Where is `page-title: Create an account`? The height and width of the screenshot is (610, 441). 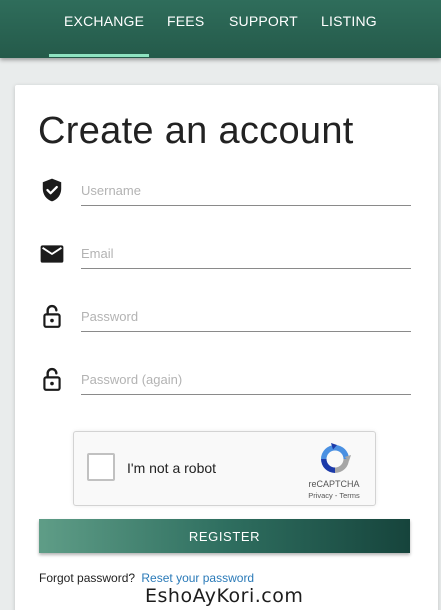
page-title: Create an account is located at coordinates (196, 131).